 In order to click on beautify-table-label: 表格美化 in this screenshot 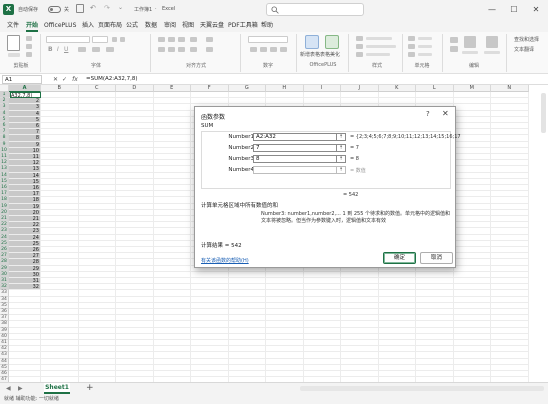, I will do `click(330, 54)`.